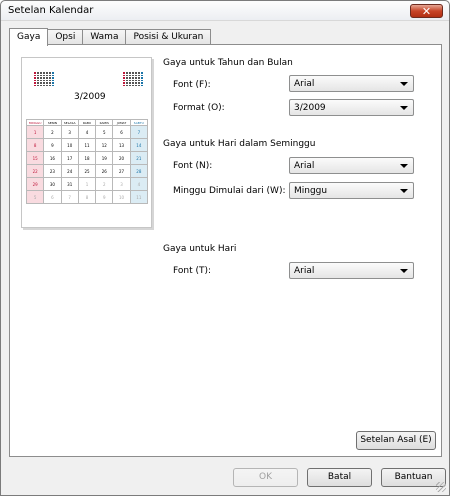 The width and height of the screenshot is (450, 496). Describe the element at coordinates (441, 487) in the screenshot. I see `resize-grip-icon` at that location.